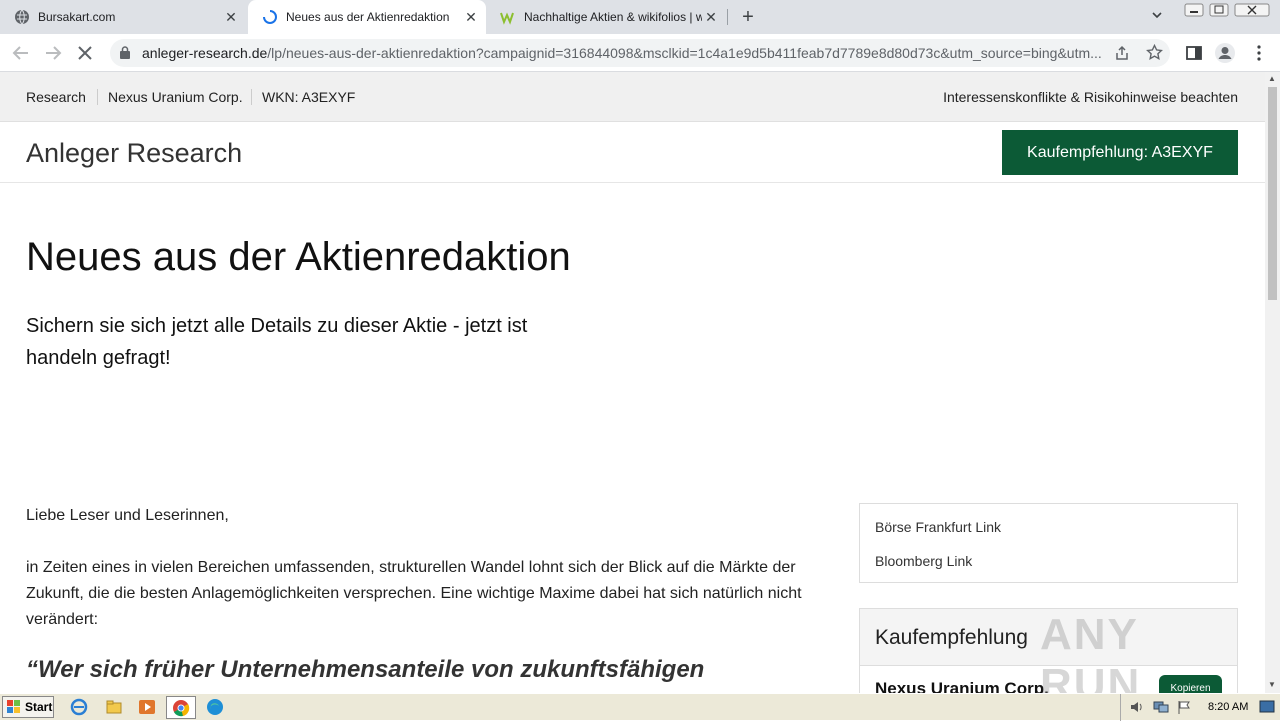  I want to click on tab-bursakart: Bursakart.com ✕, so click(123, 17).